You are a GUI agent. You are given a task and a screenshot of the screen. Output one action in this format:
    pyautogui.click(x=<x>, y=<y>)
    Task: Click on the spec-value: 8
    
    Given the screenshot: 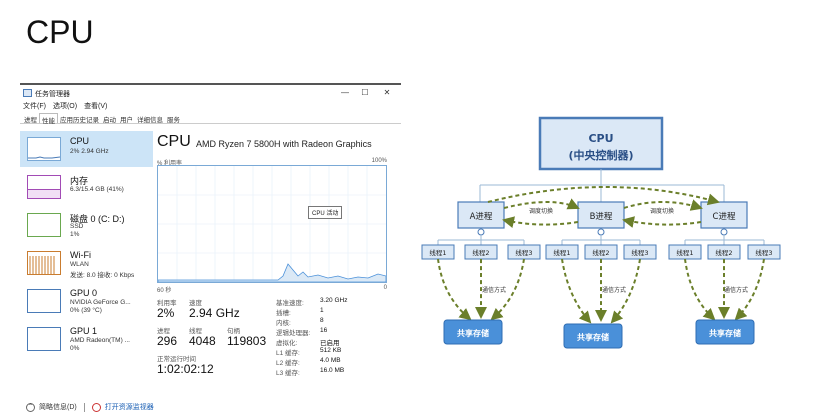 What is the action you would take?
    pyautogui.click(x=322, y=320)
    